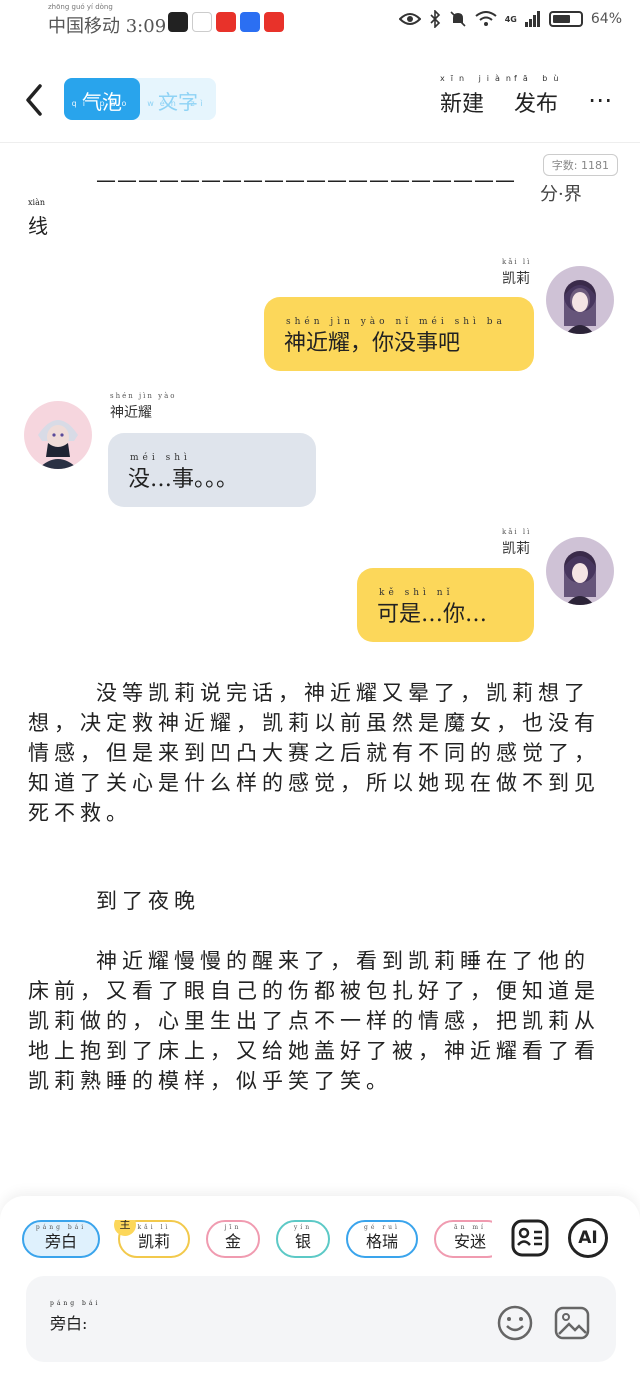 This screenshot has width=640, height=1387. I want to click on back-arrow-icon, so click(34, 100).